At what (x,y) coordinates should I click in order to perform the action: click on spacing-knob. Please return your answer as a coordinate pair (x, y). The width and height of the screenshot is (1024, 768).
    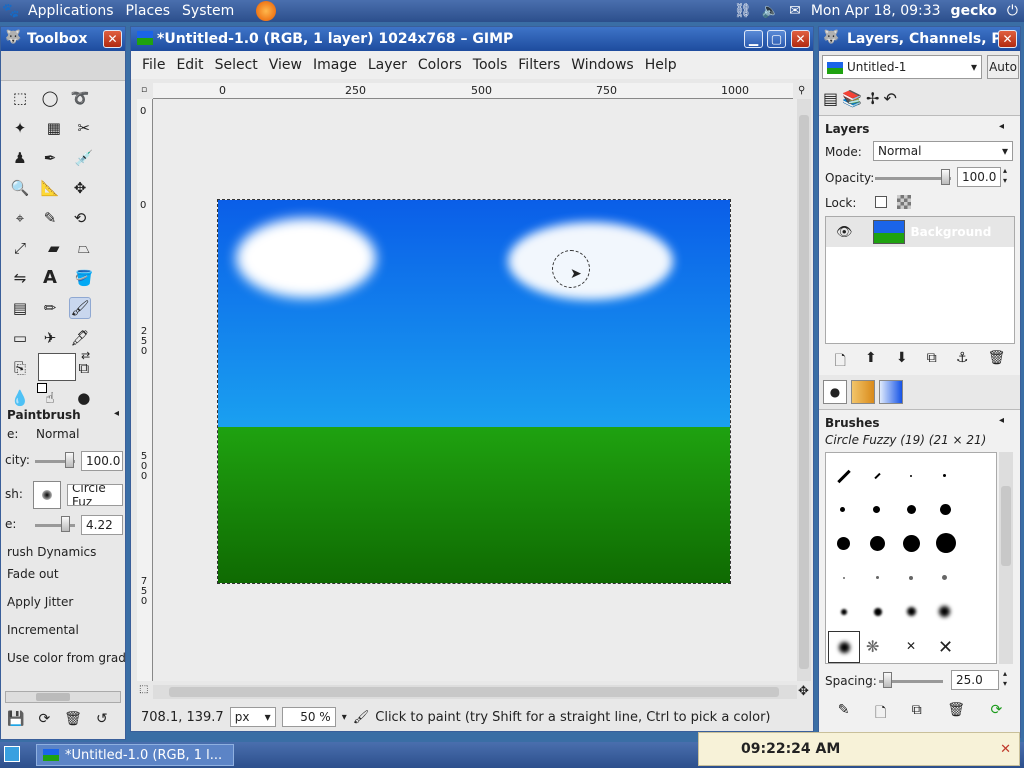
    Looking at the image, I should click on (887, 680).